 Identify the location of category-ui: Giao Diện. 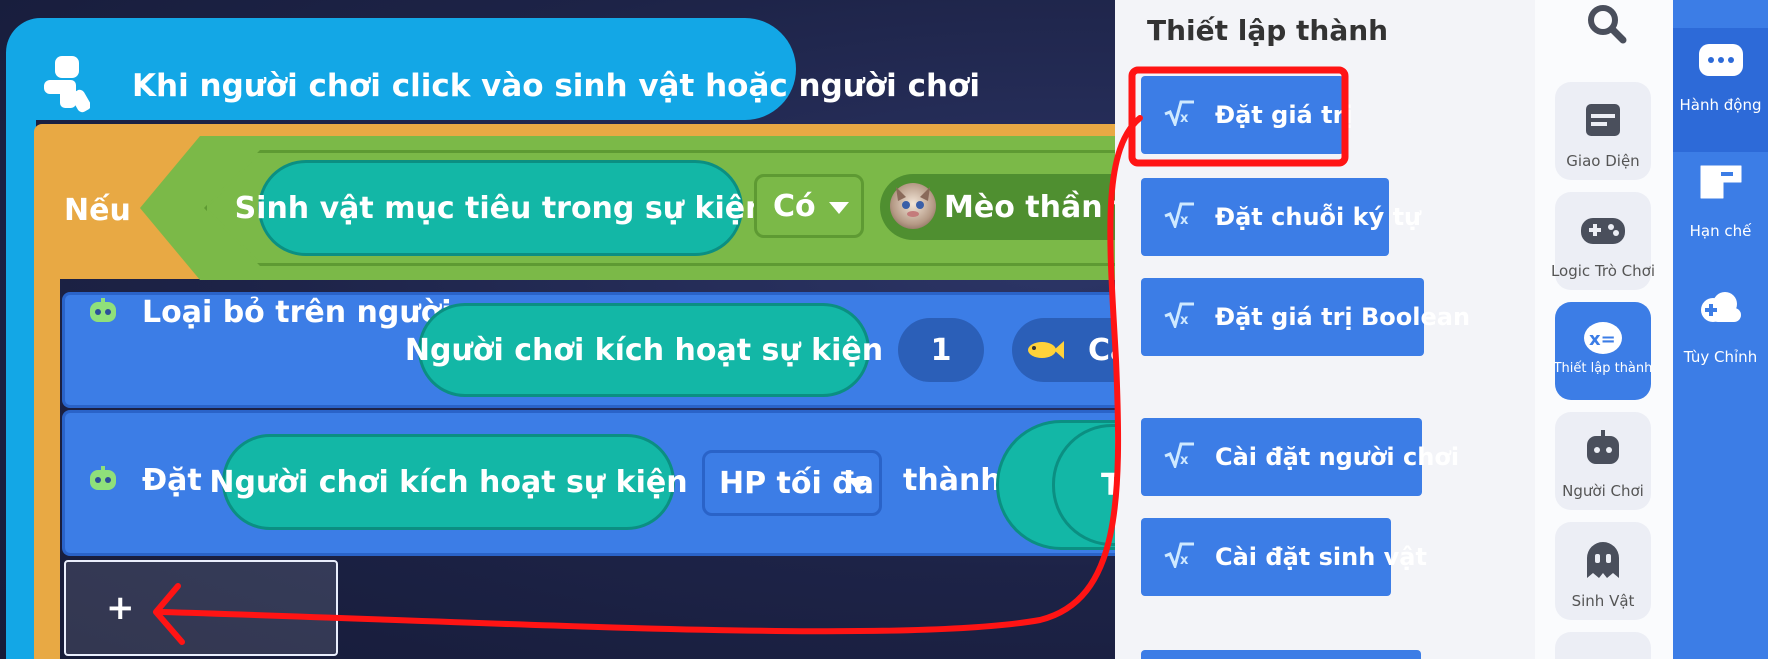
(1603, 131).